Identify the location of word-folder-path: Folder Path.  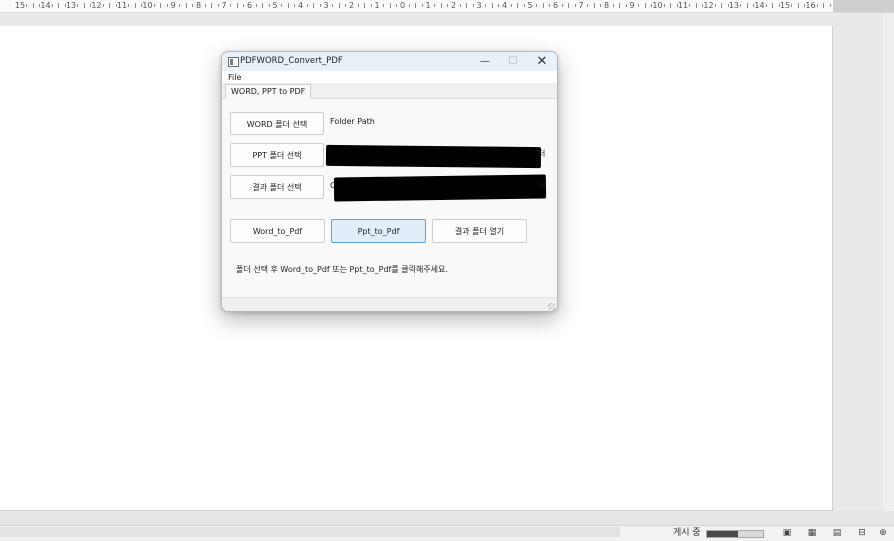
(352, 121).